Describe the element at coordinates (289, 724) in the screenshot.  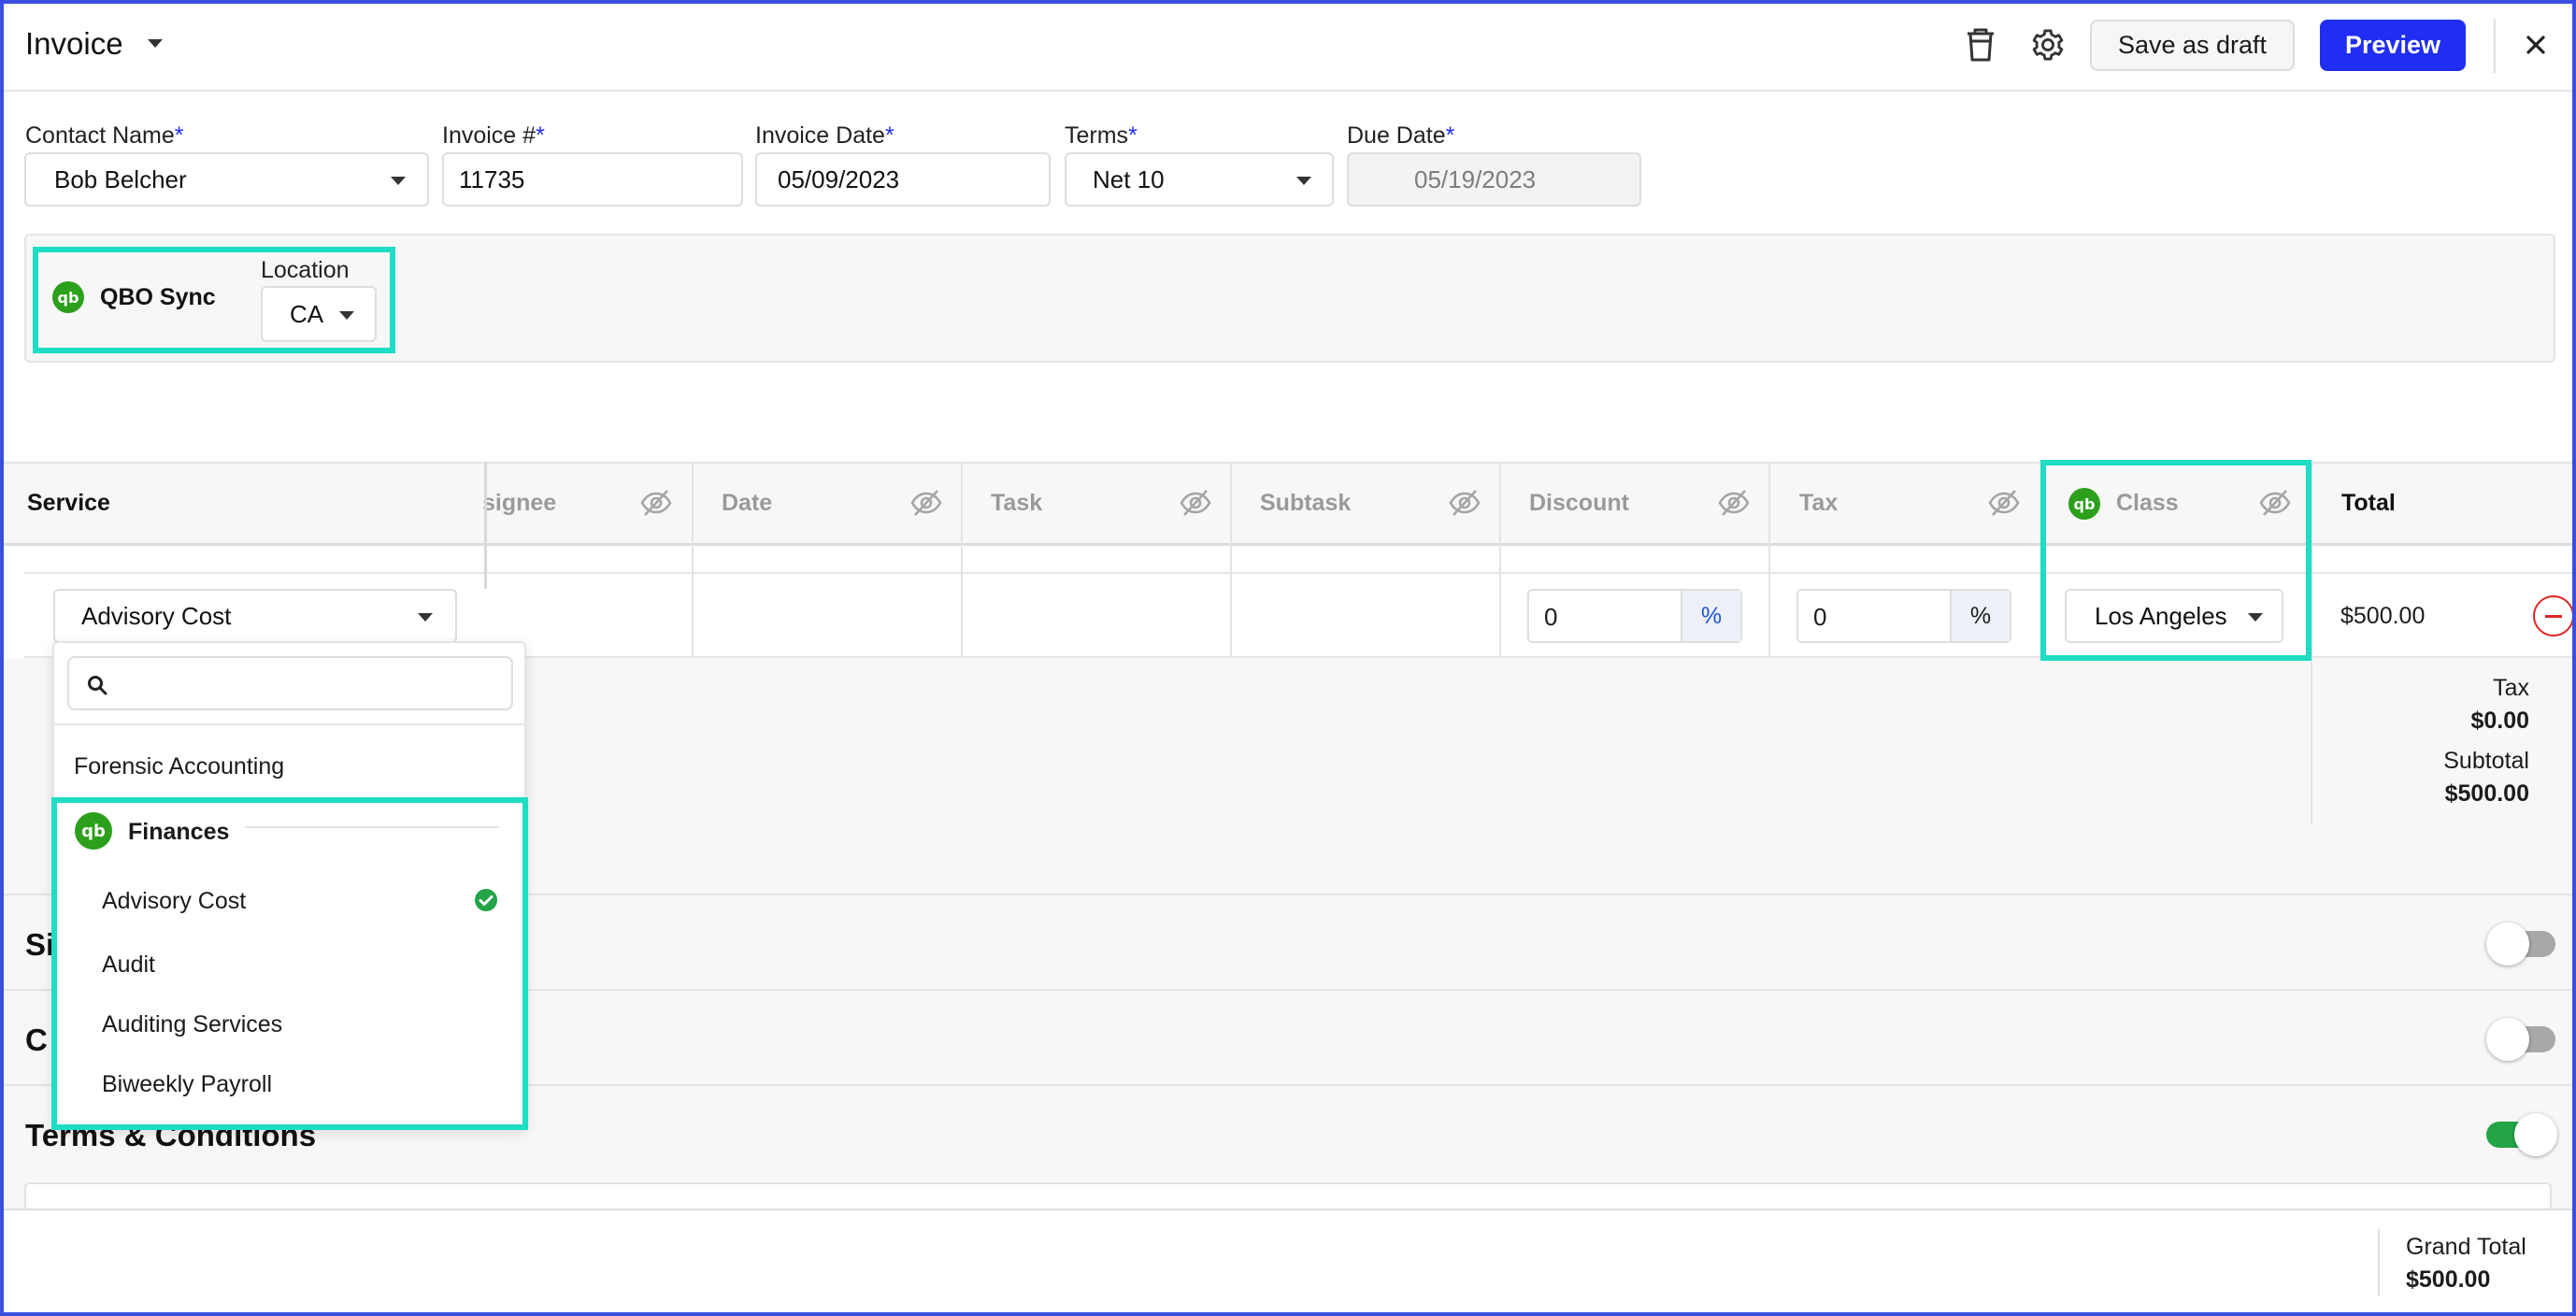
I see `dropdown-divider` at that location.